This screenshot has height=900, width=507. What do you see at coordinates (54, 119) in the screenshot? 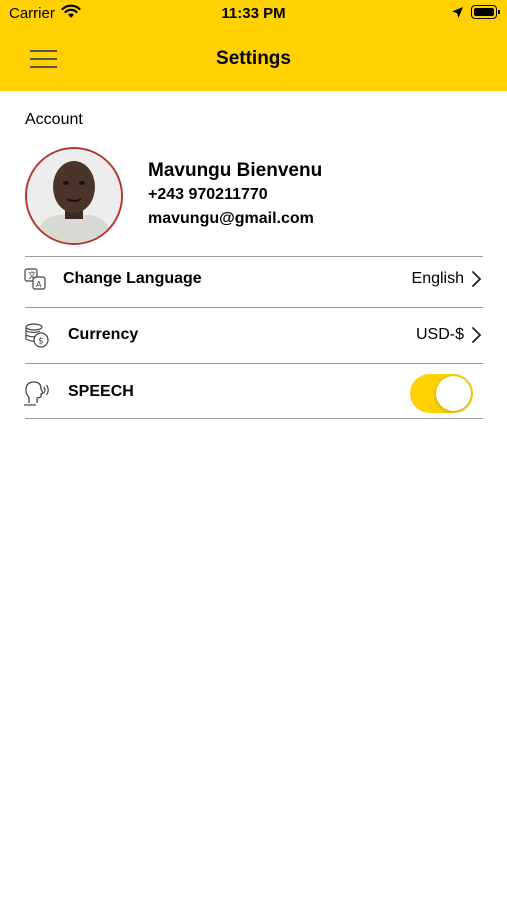
I see `account-section-label: Account` at bounding box center [54, 119].